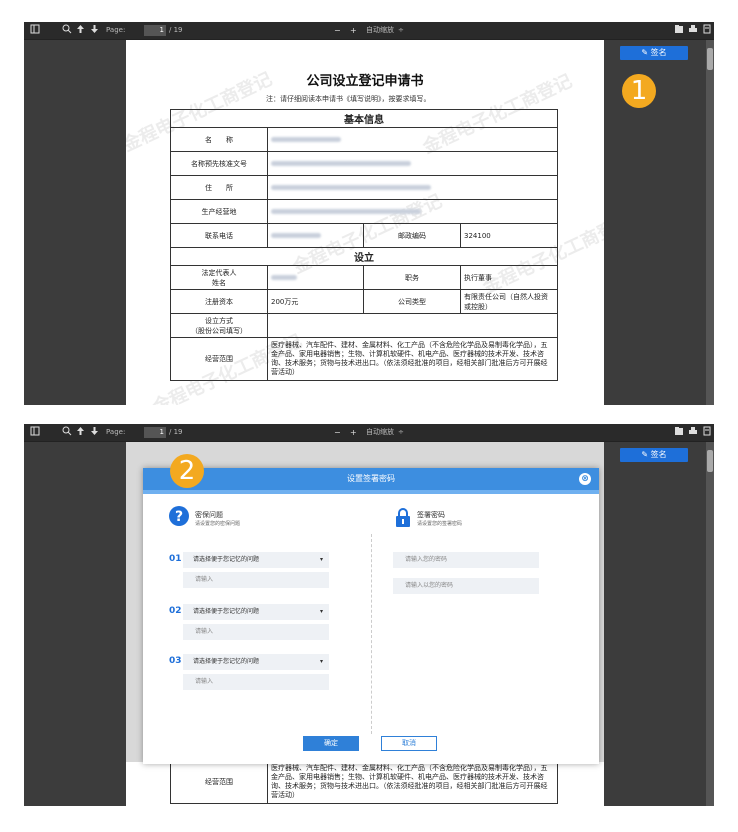  What do you see at coordinates (639, 91) in the screenshot?
I see `step-badge-1: 1` at bounding box center [639, 91].